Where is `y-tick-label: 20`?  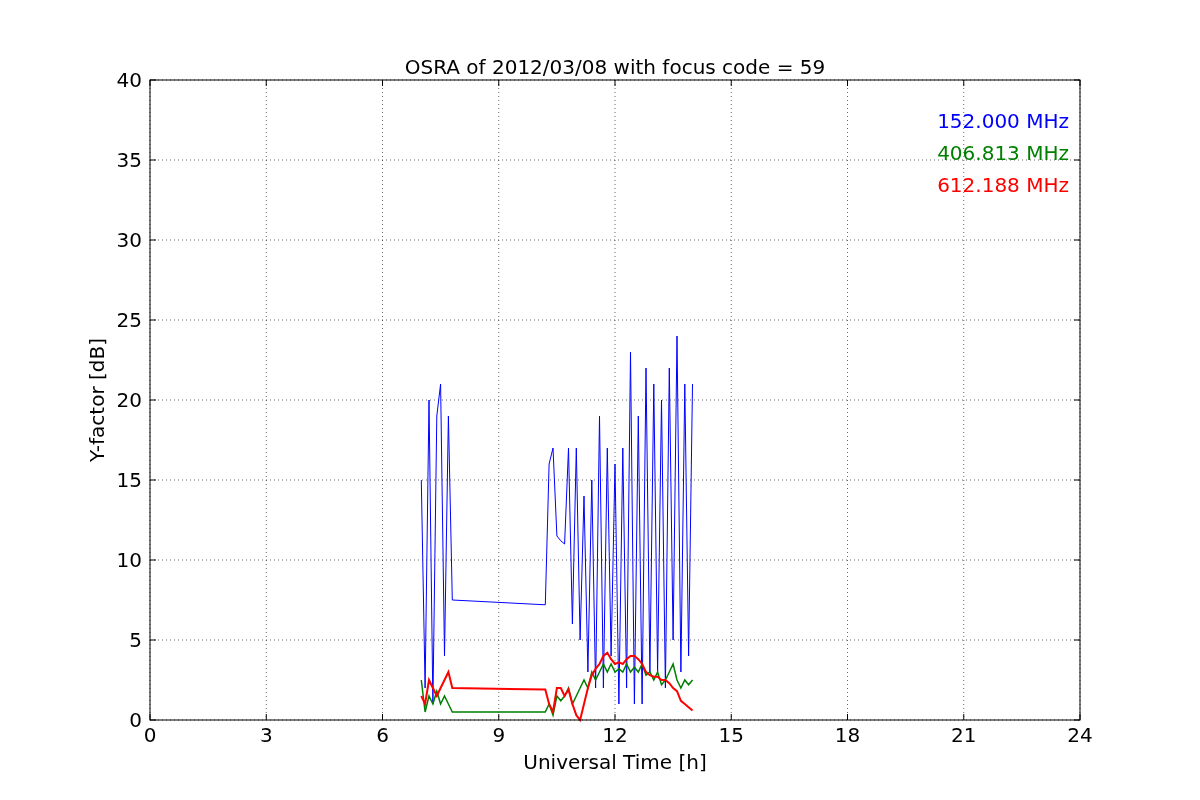 y-tick-label: 20 is located at coordinates (129, 400).